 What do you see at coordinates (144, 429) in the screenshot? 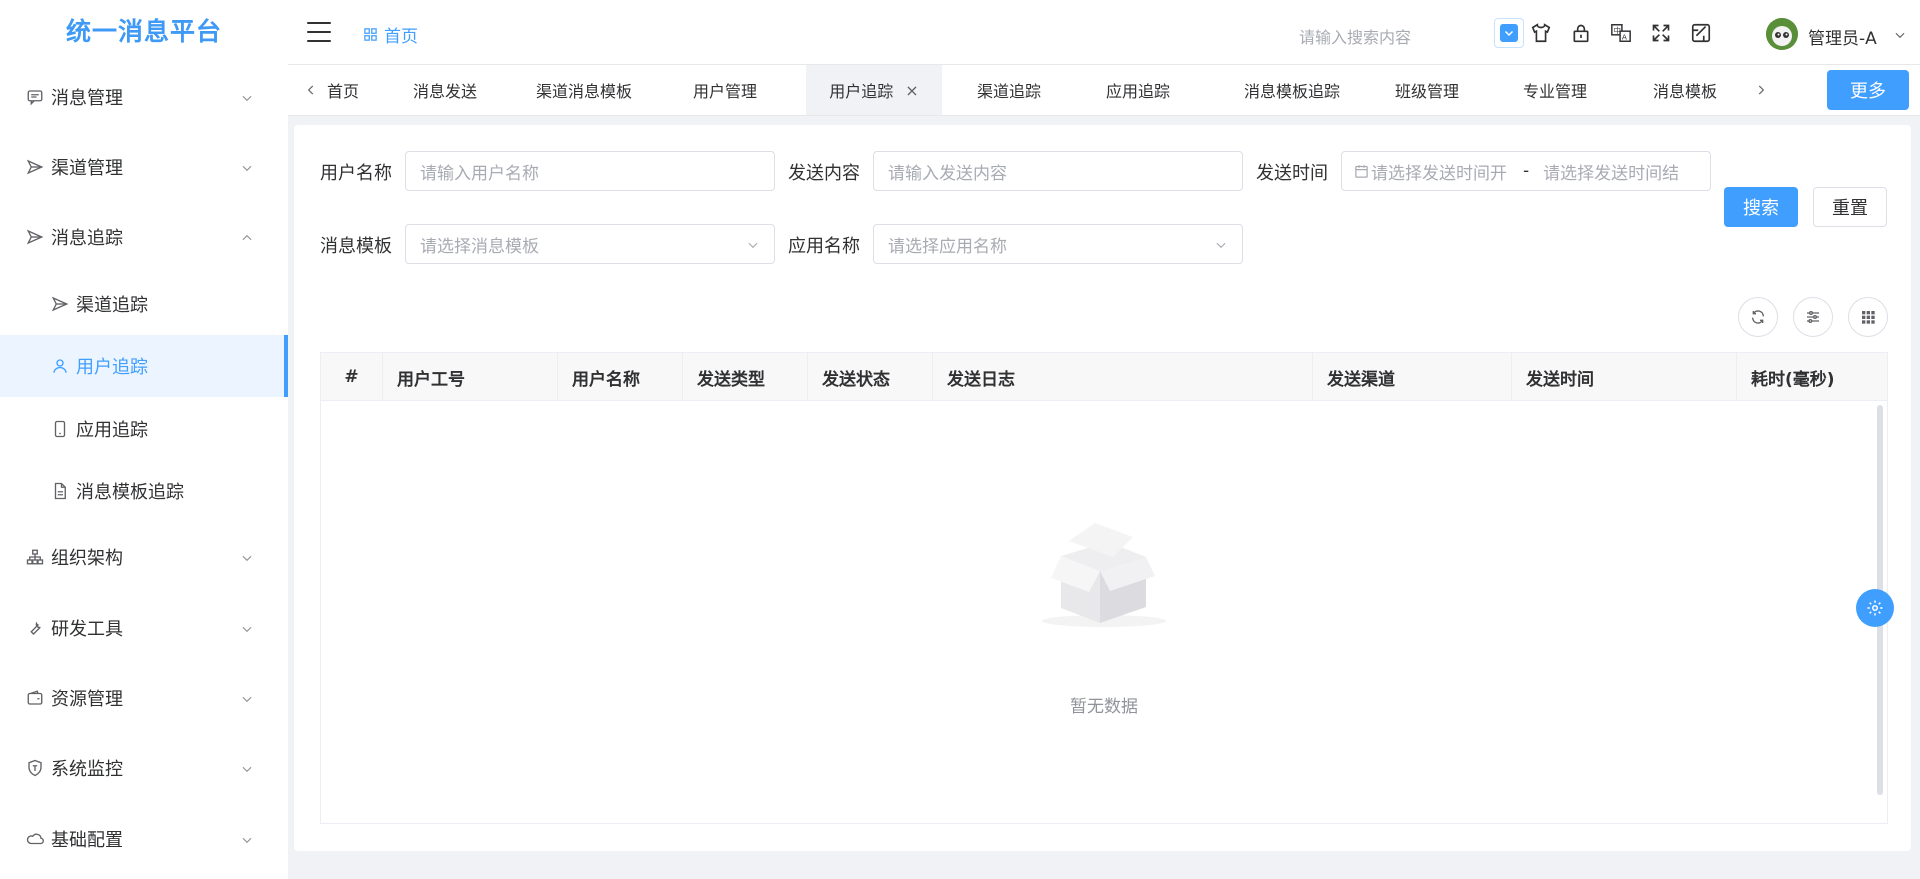
I see `submenu-item-app-tracking: 应用追踪` at bounding box center [144, 429].